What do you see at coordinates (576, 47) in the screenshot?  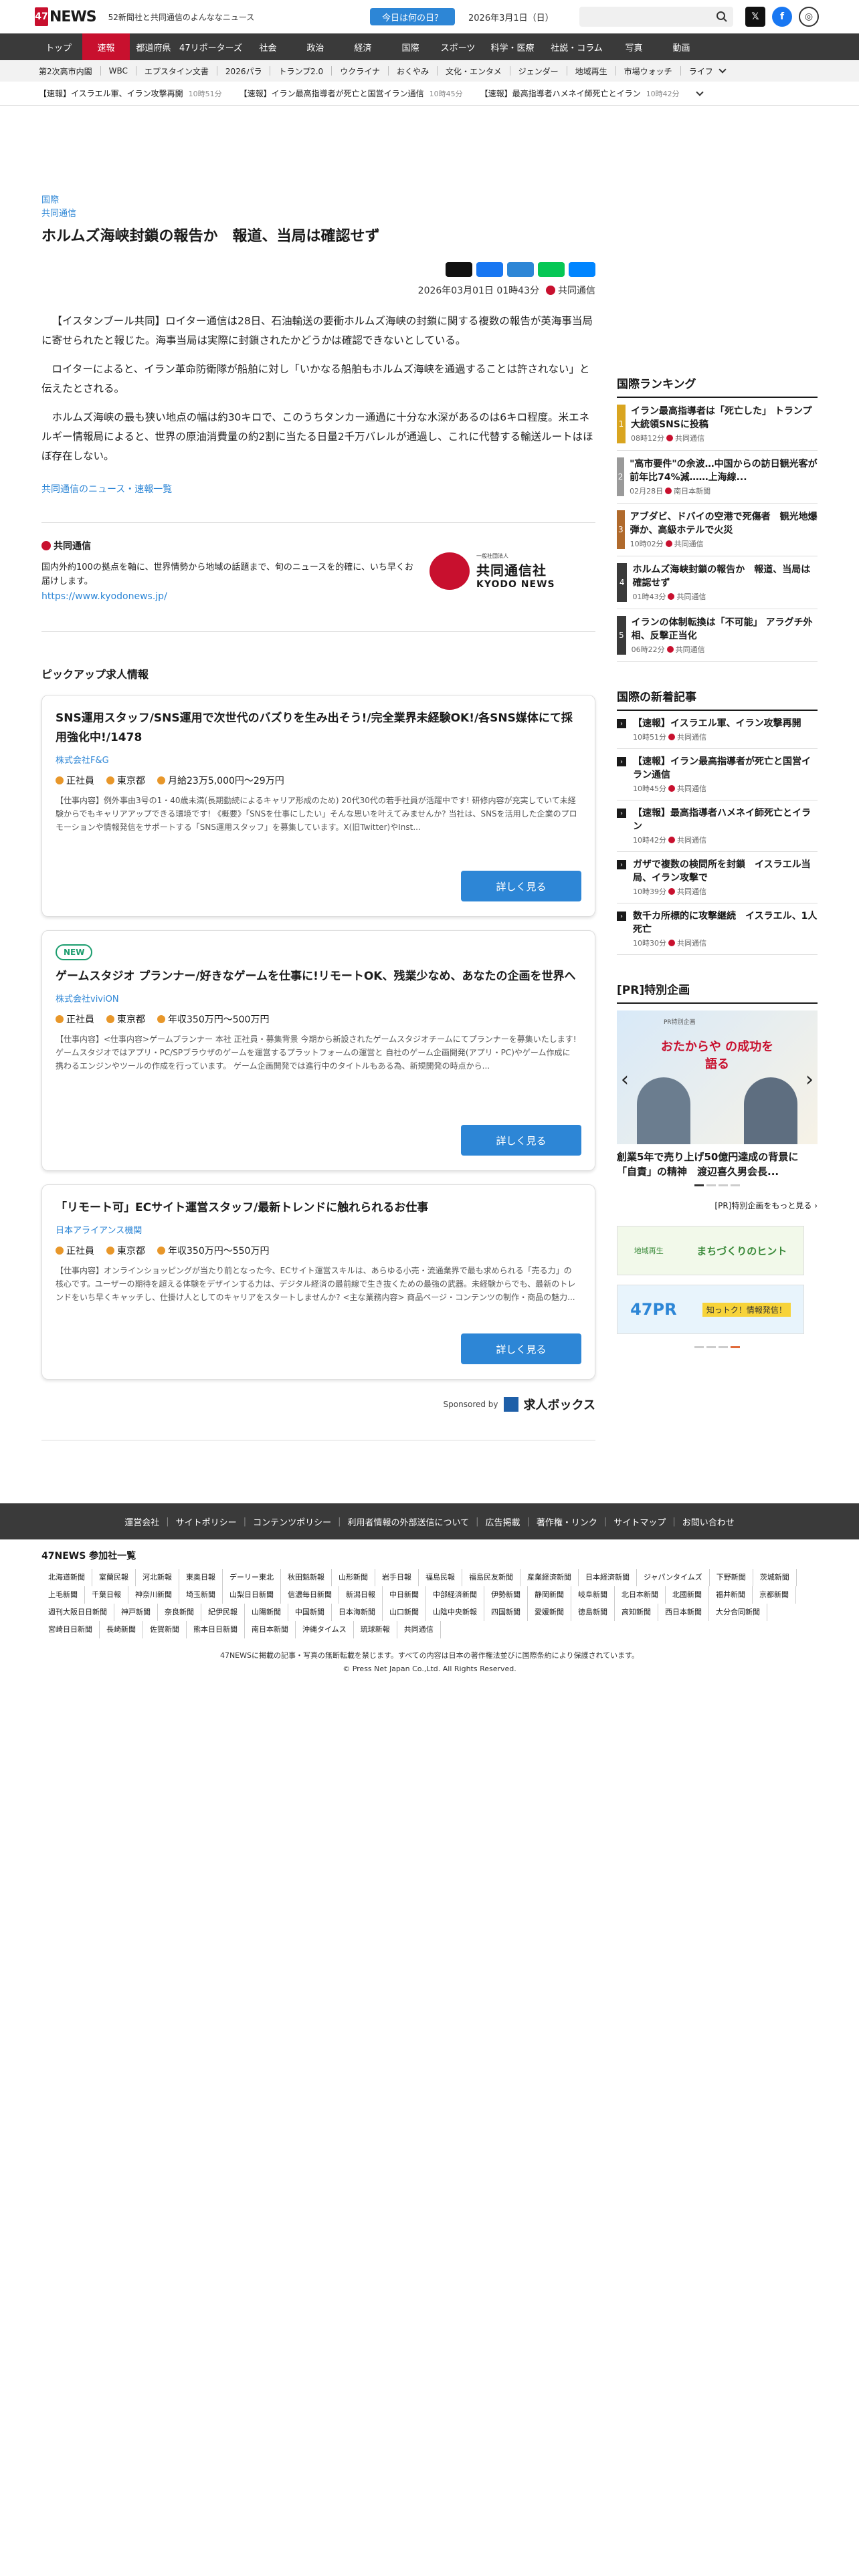 I see `nav-editorial: 社説・コラム` at bounding box center [576, 47].